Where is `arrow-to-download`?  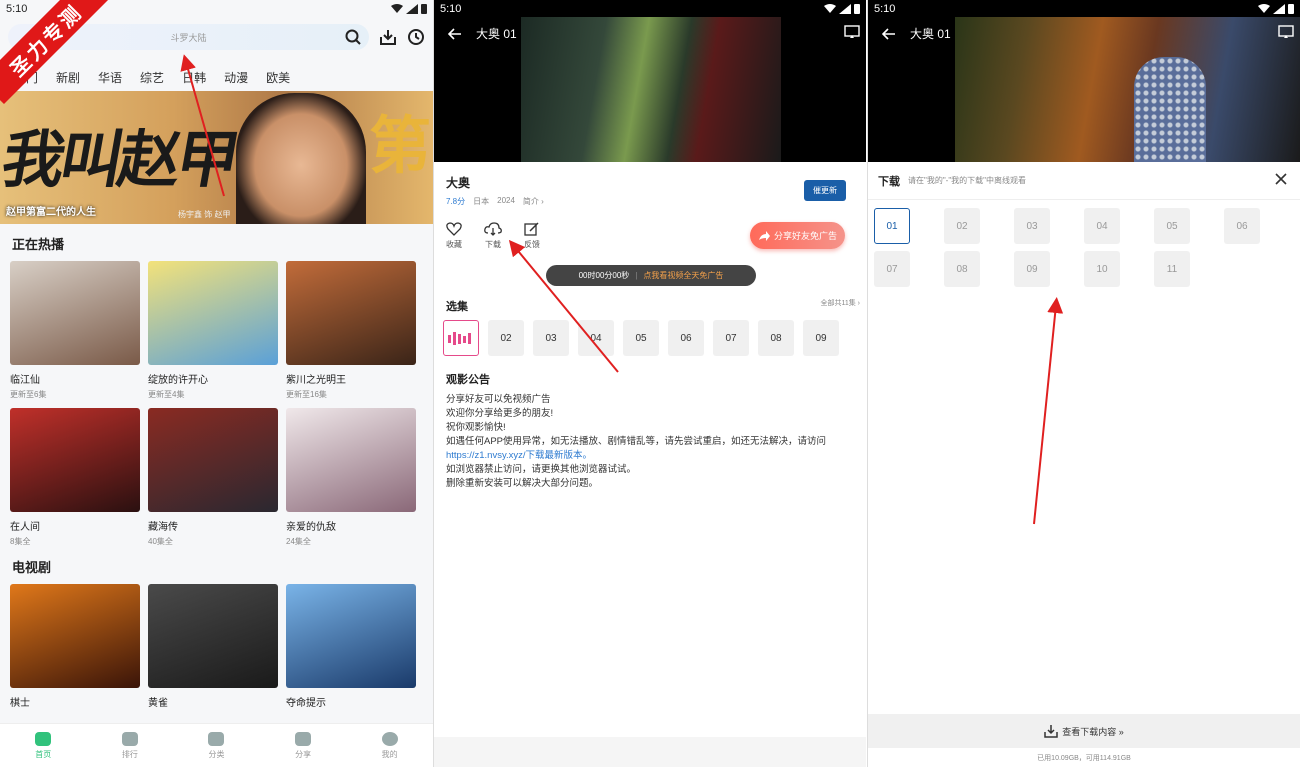 arrow-to-download is located at coordinates (563, 306).